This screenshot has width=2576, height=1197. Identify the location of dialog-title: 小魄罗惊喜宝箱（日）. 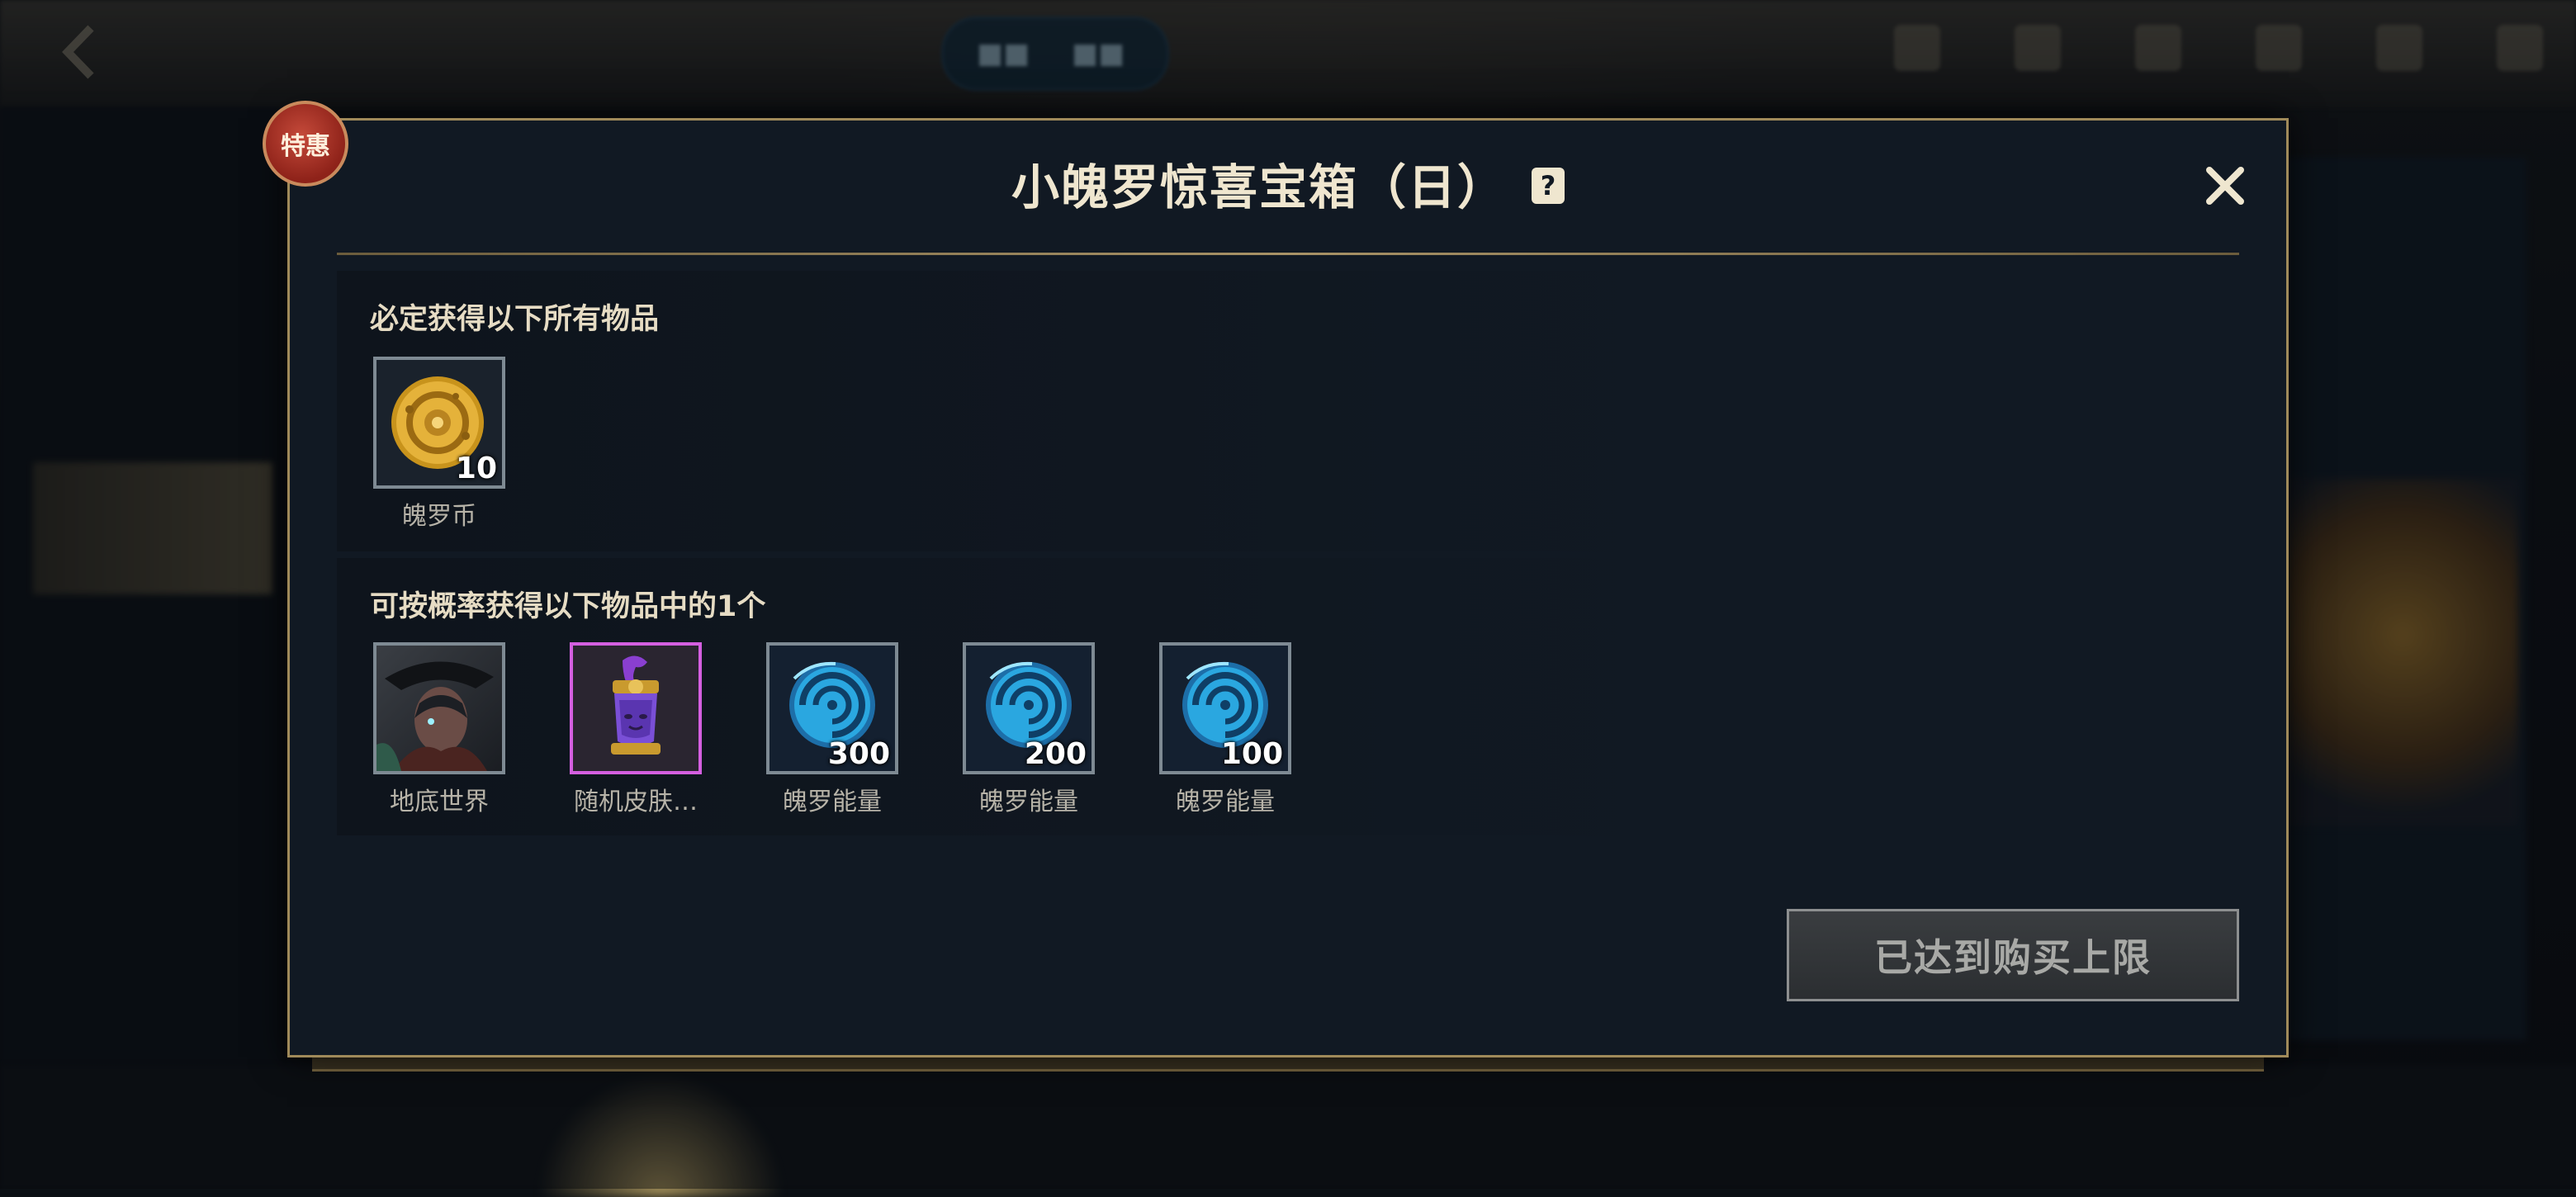
(1259, 187).